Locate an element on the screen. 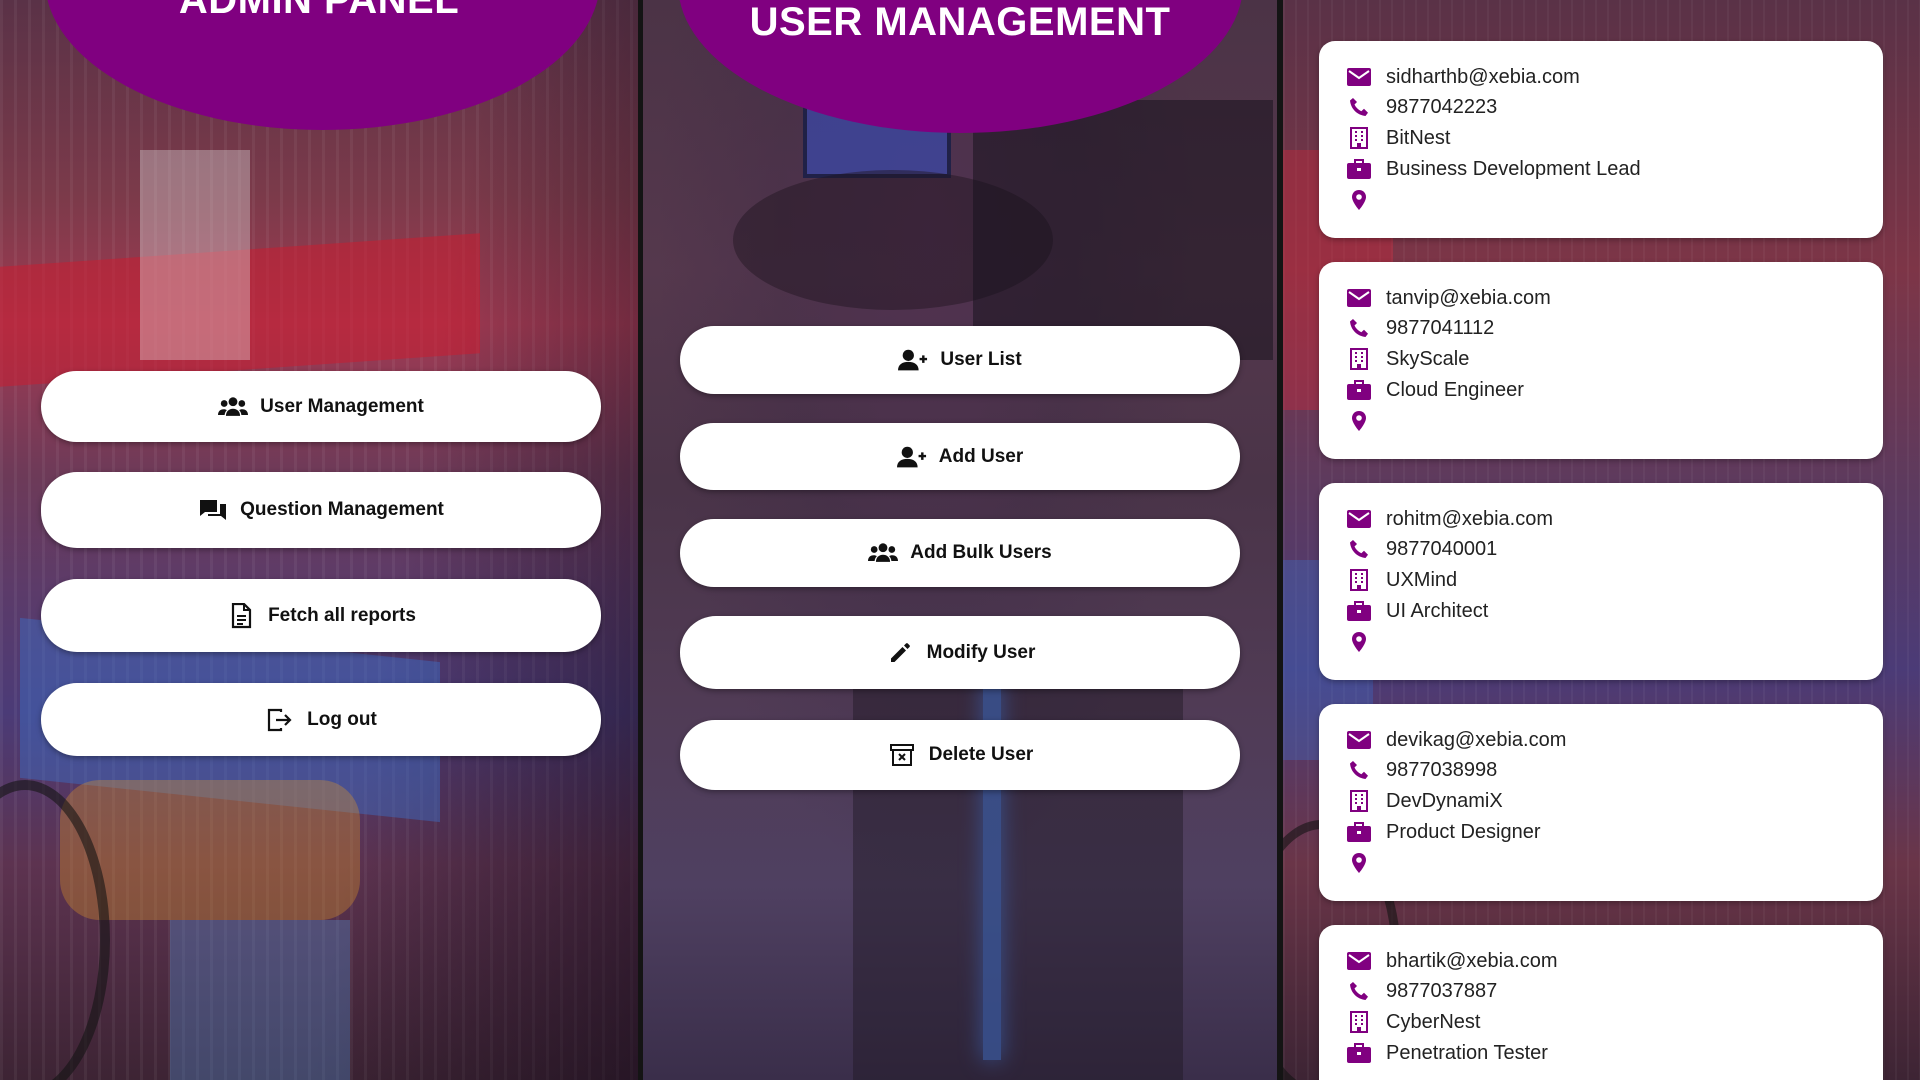  modify-user-button: Modify User is located at coordinates (960, 652).